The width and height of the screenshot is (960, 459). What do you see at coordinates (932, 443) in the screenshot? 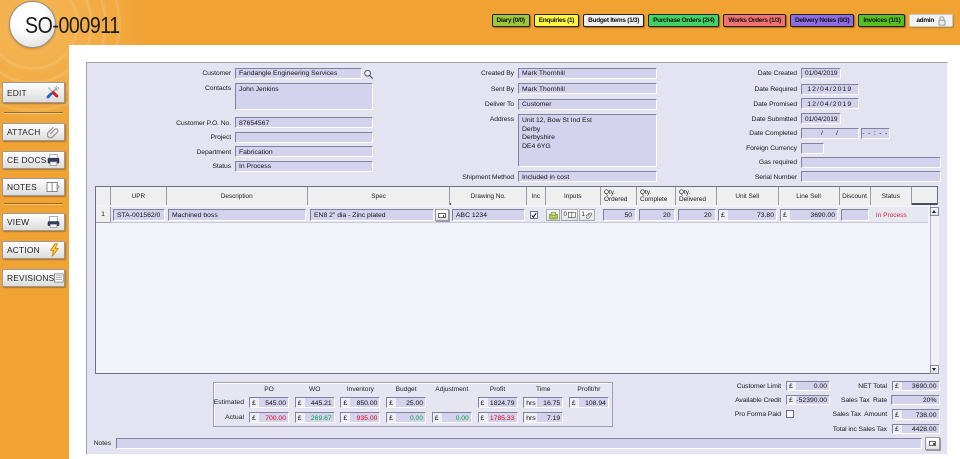
I see `notes-expand-button` at bounding box center [932, 443].